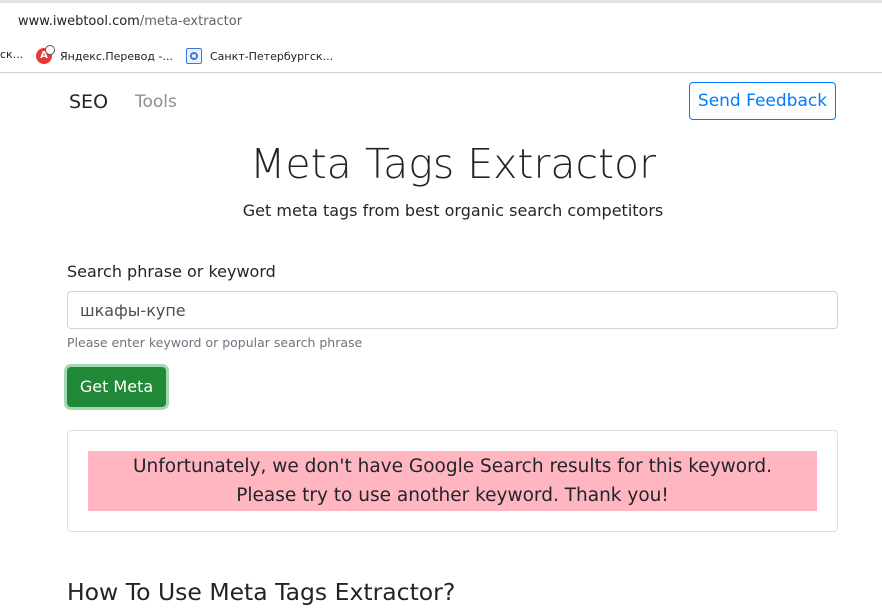  I want to click on keyword-field-label: Search phrase or keyword, so click(171, 271).